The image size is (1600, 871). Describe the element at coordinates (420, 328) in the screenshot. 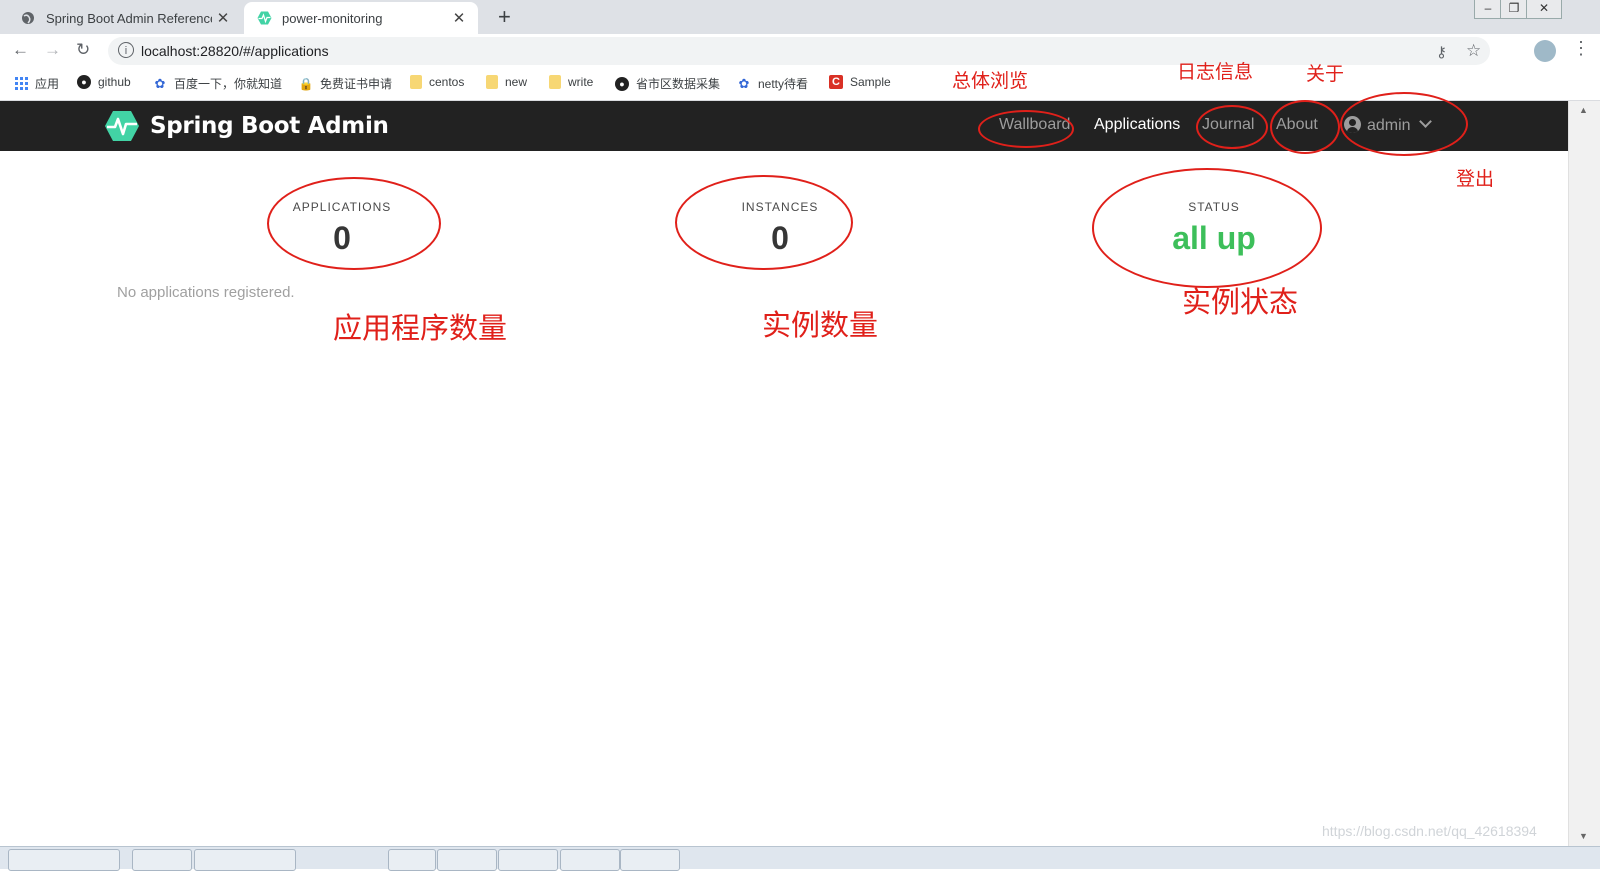

I see `annotation-applications-count: 应用程序数量` at that location.